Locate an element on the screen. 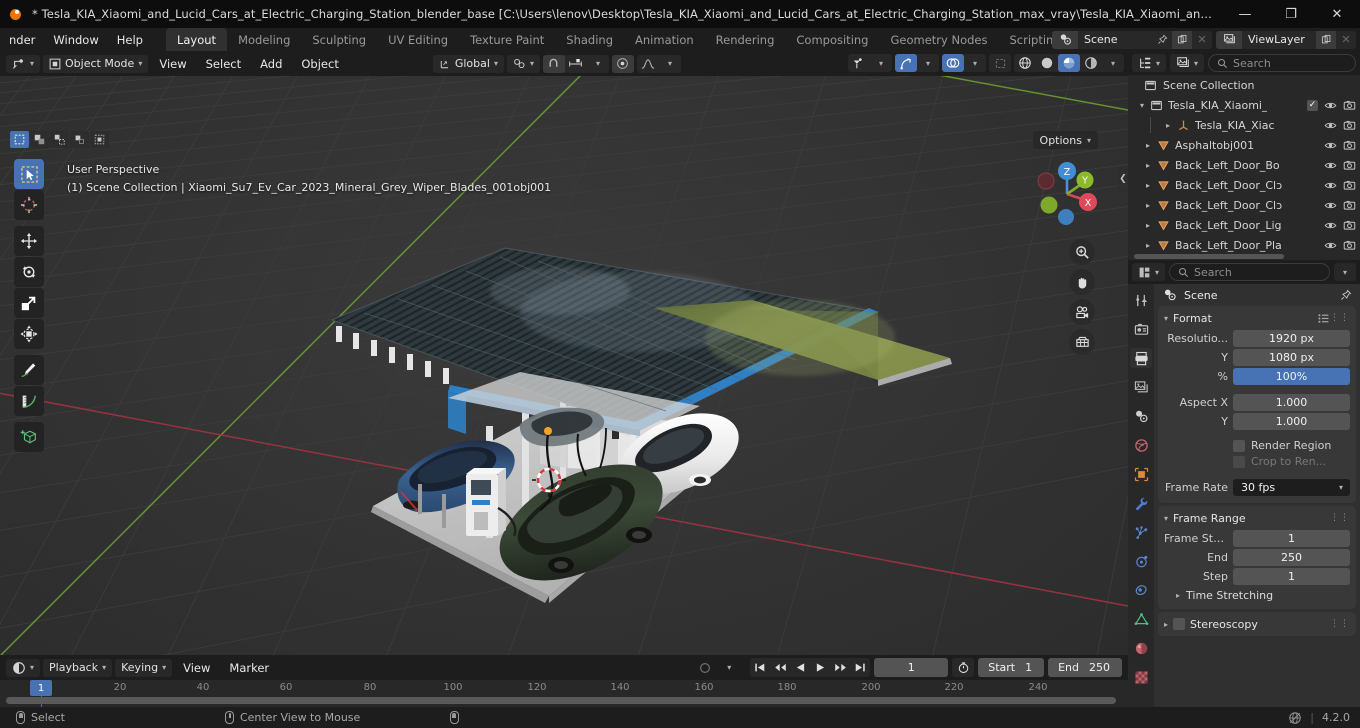 This screenshot has height=728, width=1360. outliner-row-object: ▸ Back_Left_Door_Bo is located at coordinates (1244, 165).